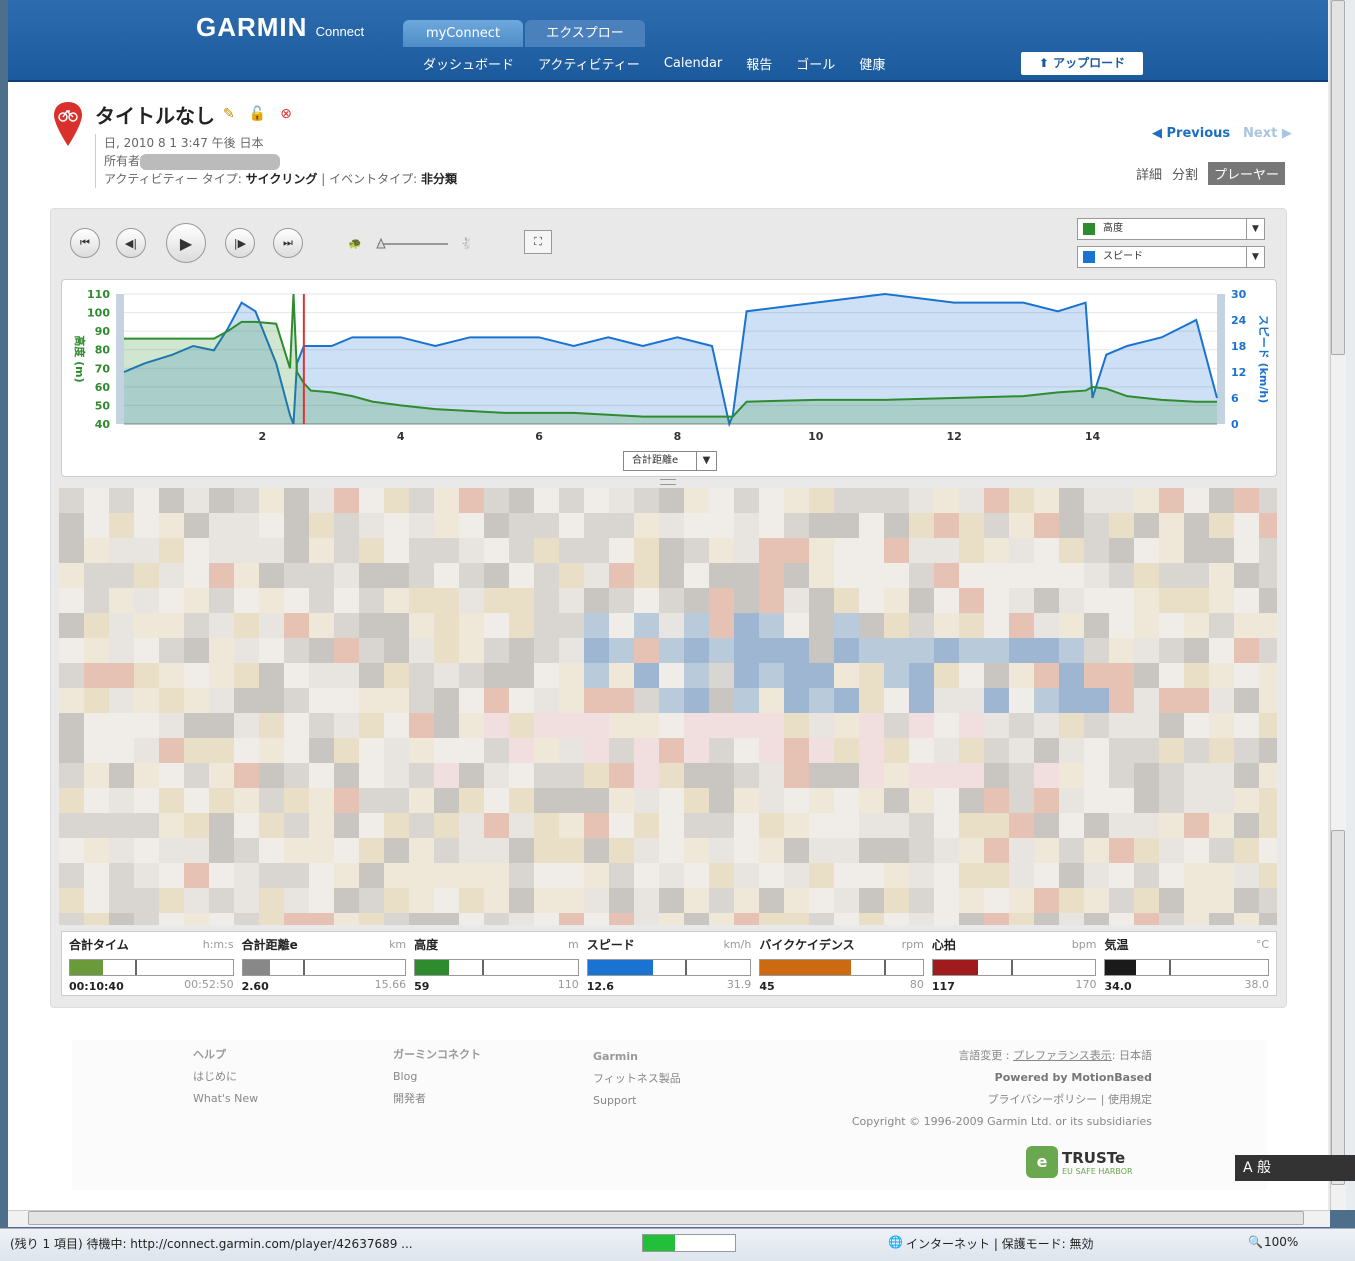 This screenshot has width=1355, height=1261. What do you see at coordinates (437, 1099) in the screenshot?
I see `footer-link: 開発者` at bounding box center [437, 1099].